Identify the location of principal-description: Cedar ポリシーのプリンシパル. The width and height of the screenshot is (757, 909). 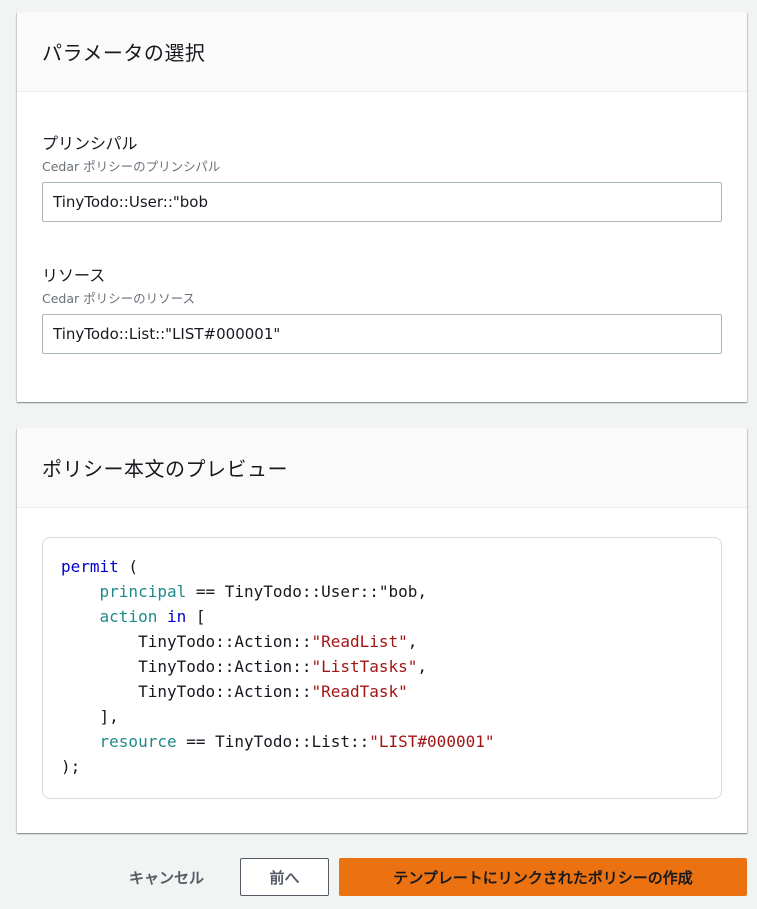
(131, 166).